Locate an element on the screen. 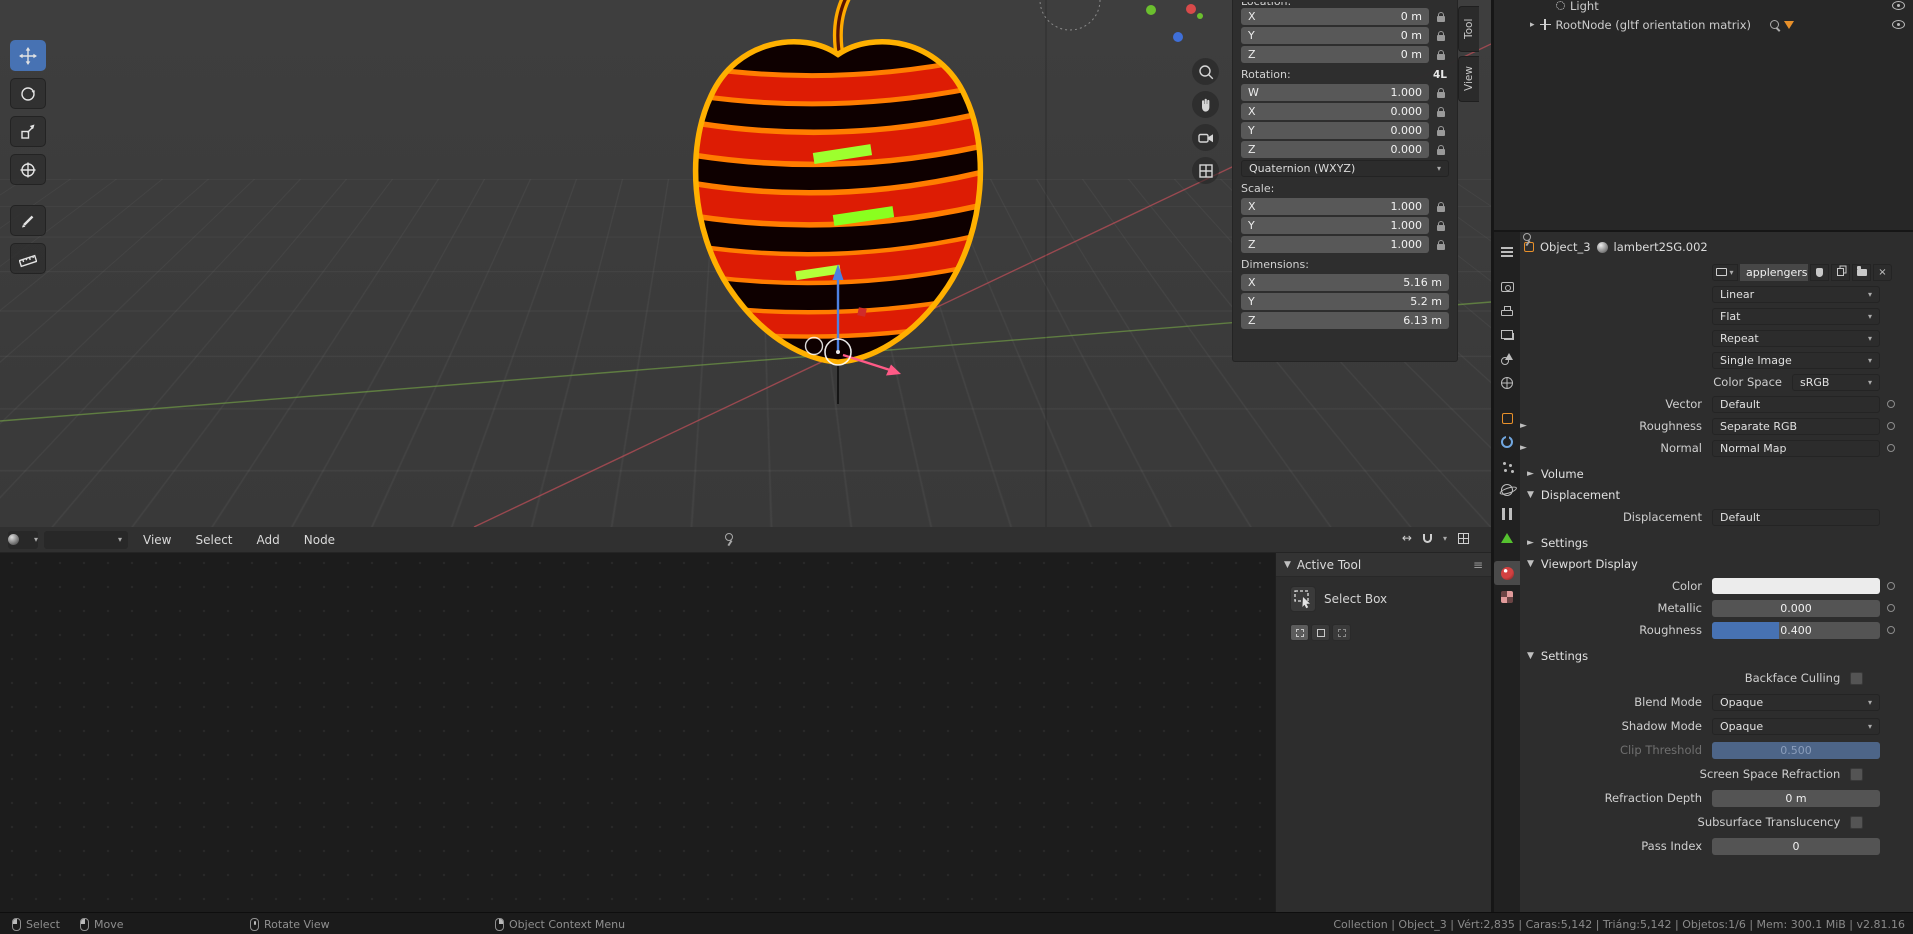  section-volume: ► Volume is located at coordinates (1720, 474).